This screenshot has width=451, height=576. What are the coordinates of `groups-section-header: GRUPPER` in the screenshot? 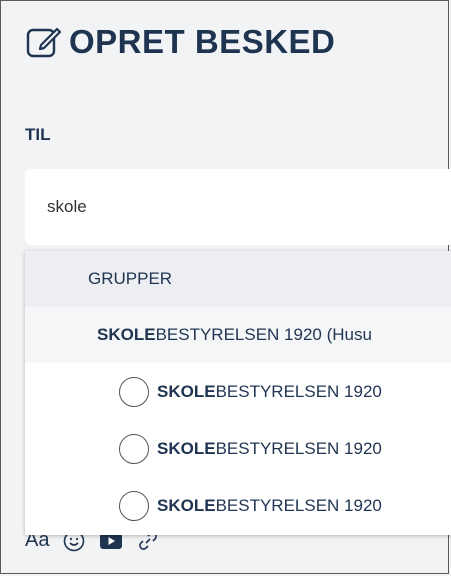 It's located at (238, 279).